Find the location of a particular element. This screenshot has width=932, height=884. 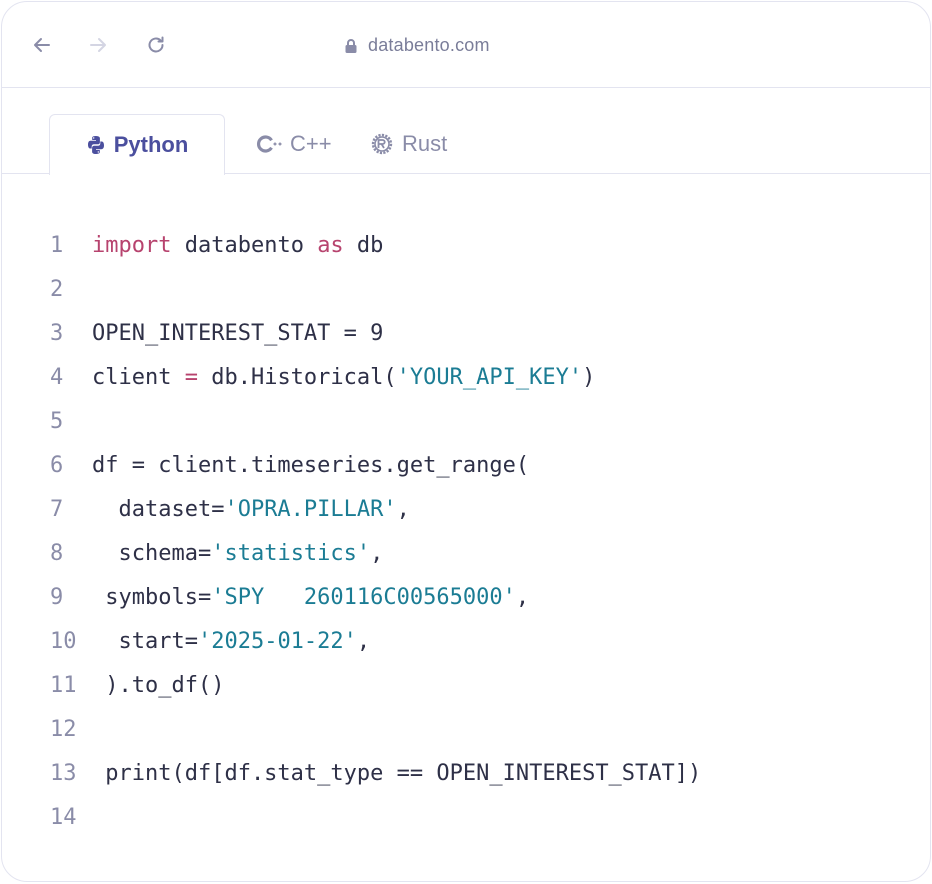

code-text: df = client.timeseries.get_range( is located at coordinates (310, 466).